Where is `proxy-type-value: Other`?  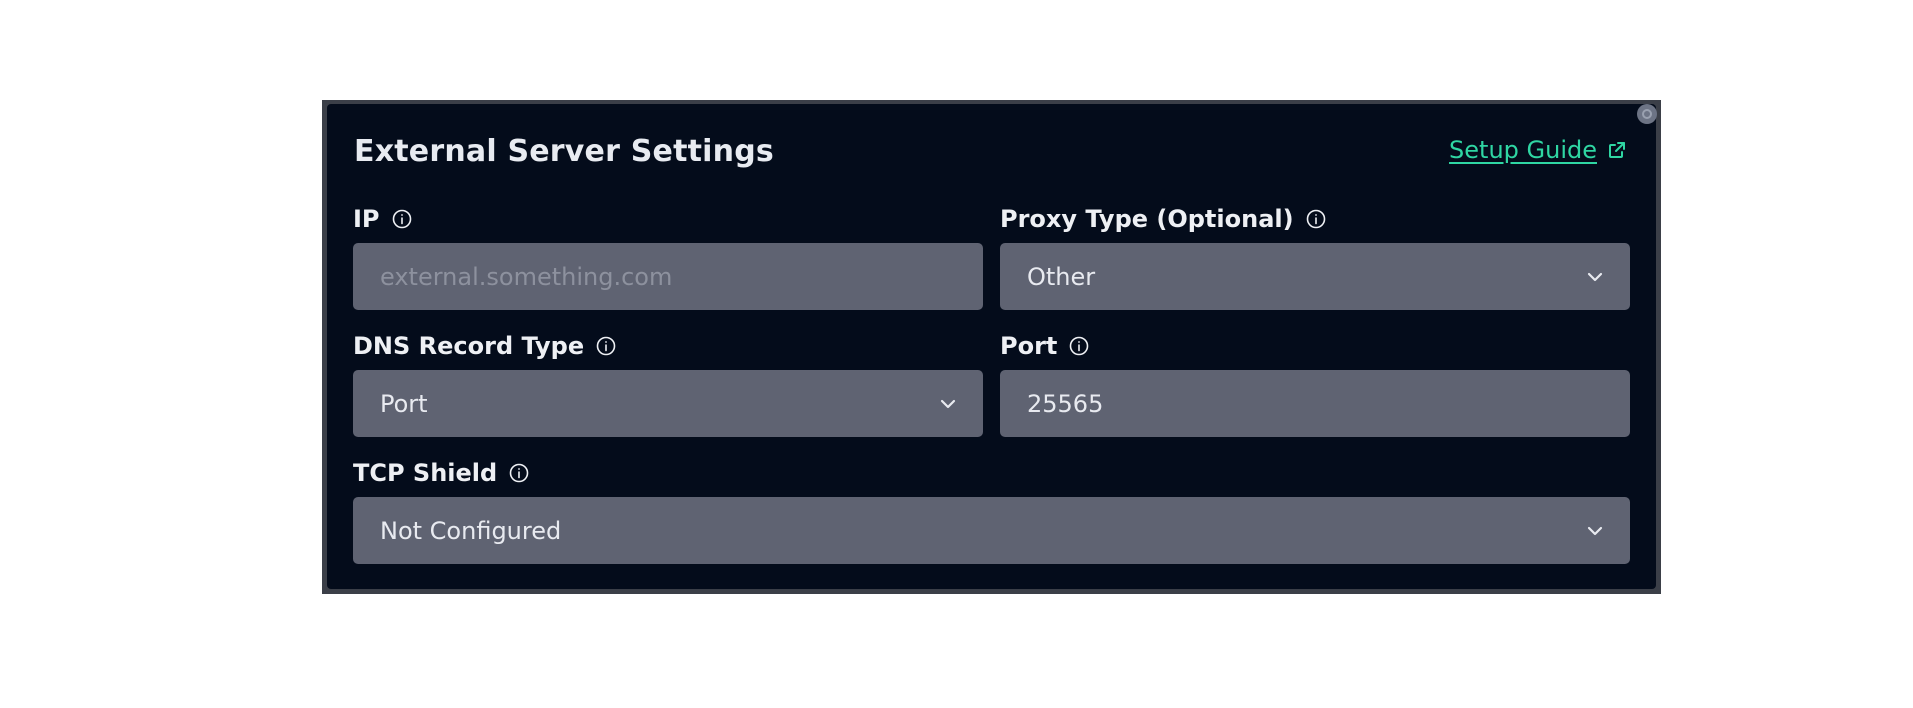 proxy-type-value: Other is located at coordinates (1061, 276).